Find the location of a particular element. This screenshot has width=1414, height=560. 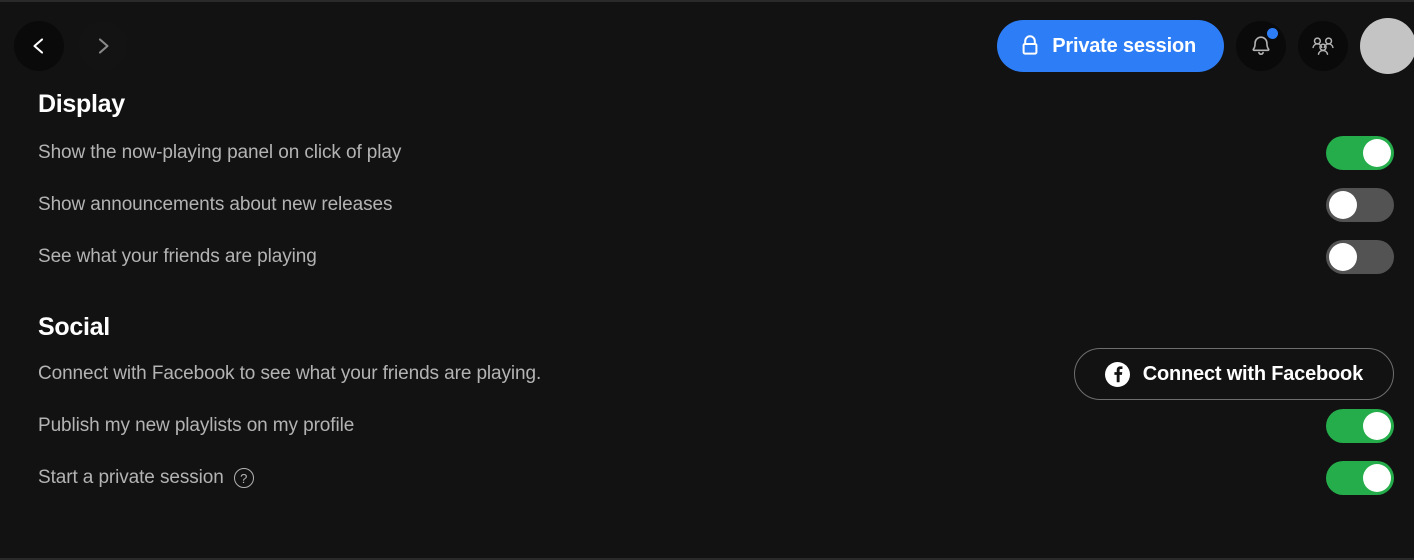

setting-label: Show announcements about new releases is located at coordinates (215, 204).